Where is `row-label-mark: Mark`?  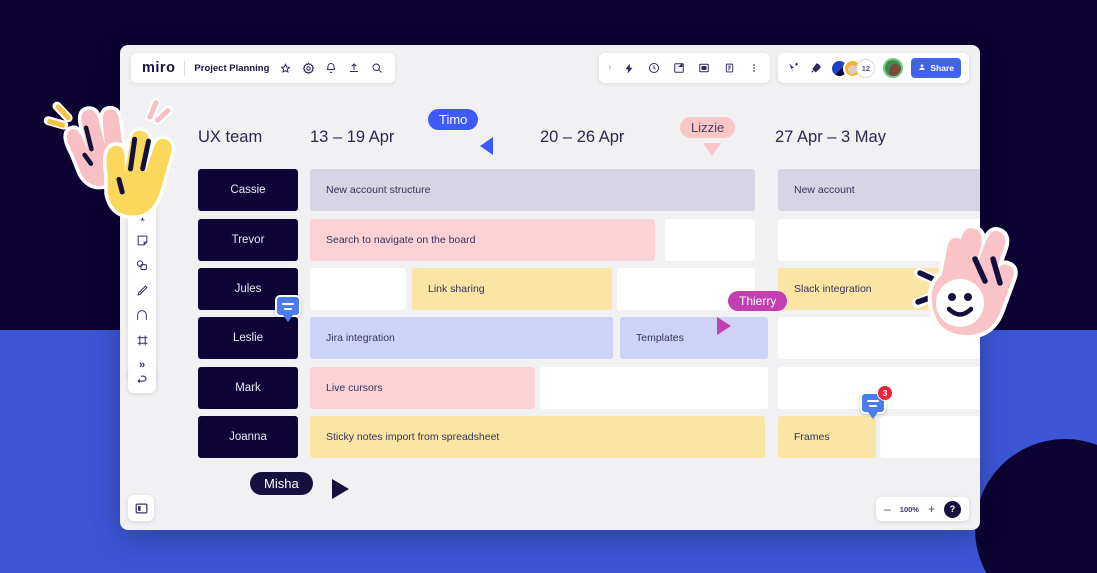 row-label-mark: Mark is located at coordinates (248, 388).